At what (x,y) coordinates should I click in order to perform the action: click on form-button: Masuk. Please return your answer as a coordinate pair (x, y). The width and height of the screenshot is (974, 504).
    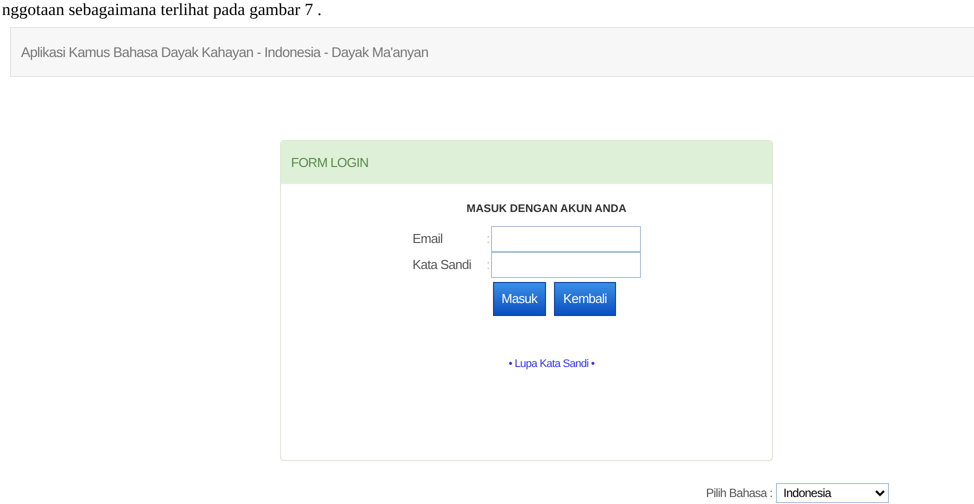
    Looking at the image, I should click on (519, 299).